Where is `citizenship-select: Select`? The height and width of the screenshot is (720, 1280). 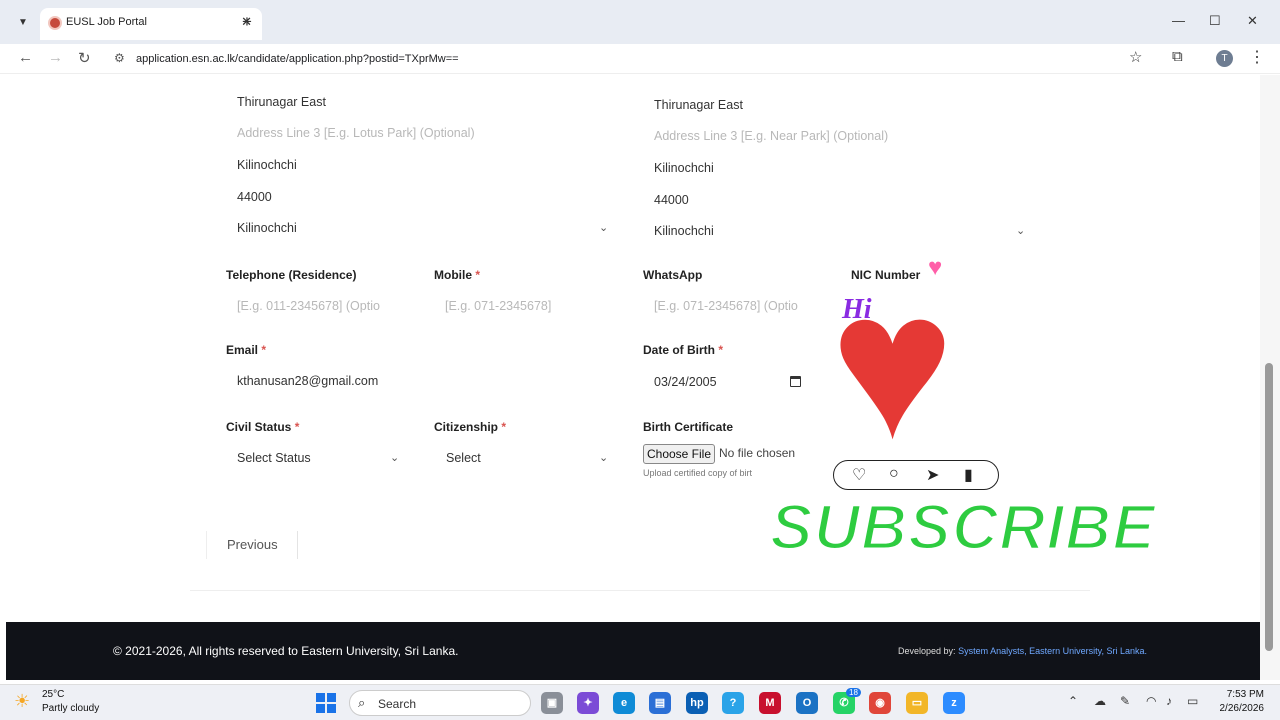 citizenship-select: Select is located at coordinates (463, 458).